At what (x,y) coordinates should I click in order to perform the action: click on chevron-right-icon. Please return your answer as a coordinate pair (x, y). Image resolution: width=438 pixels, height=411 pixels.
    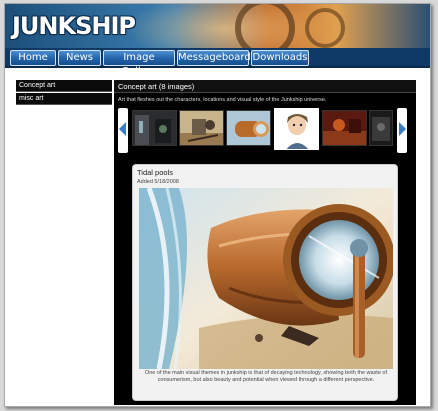
    Looking at the image, I should click on (402, 129).